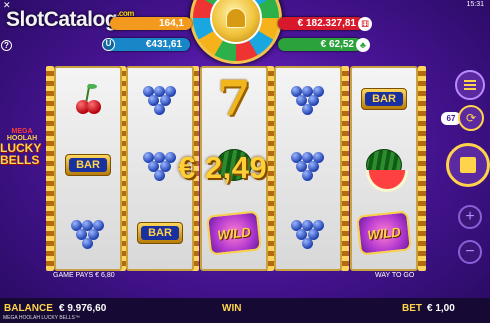 This screenshot has height=323, width=490. Describe the element at coordinates (22, 131) in the screenshot. I see `logo-line-1: MEGA` at that location.